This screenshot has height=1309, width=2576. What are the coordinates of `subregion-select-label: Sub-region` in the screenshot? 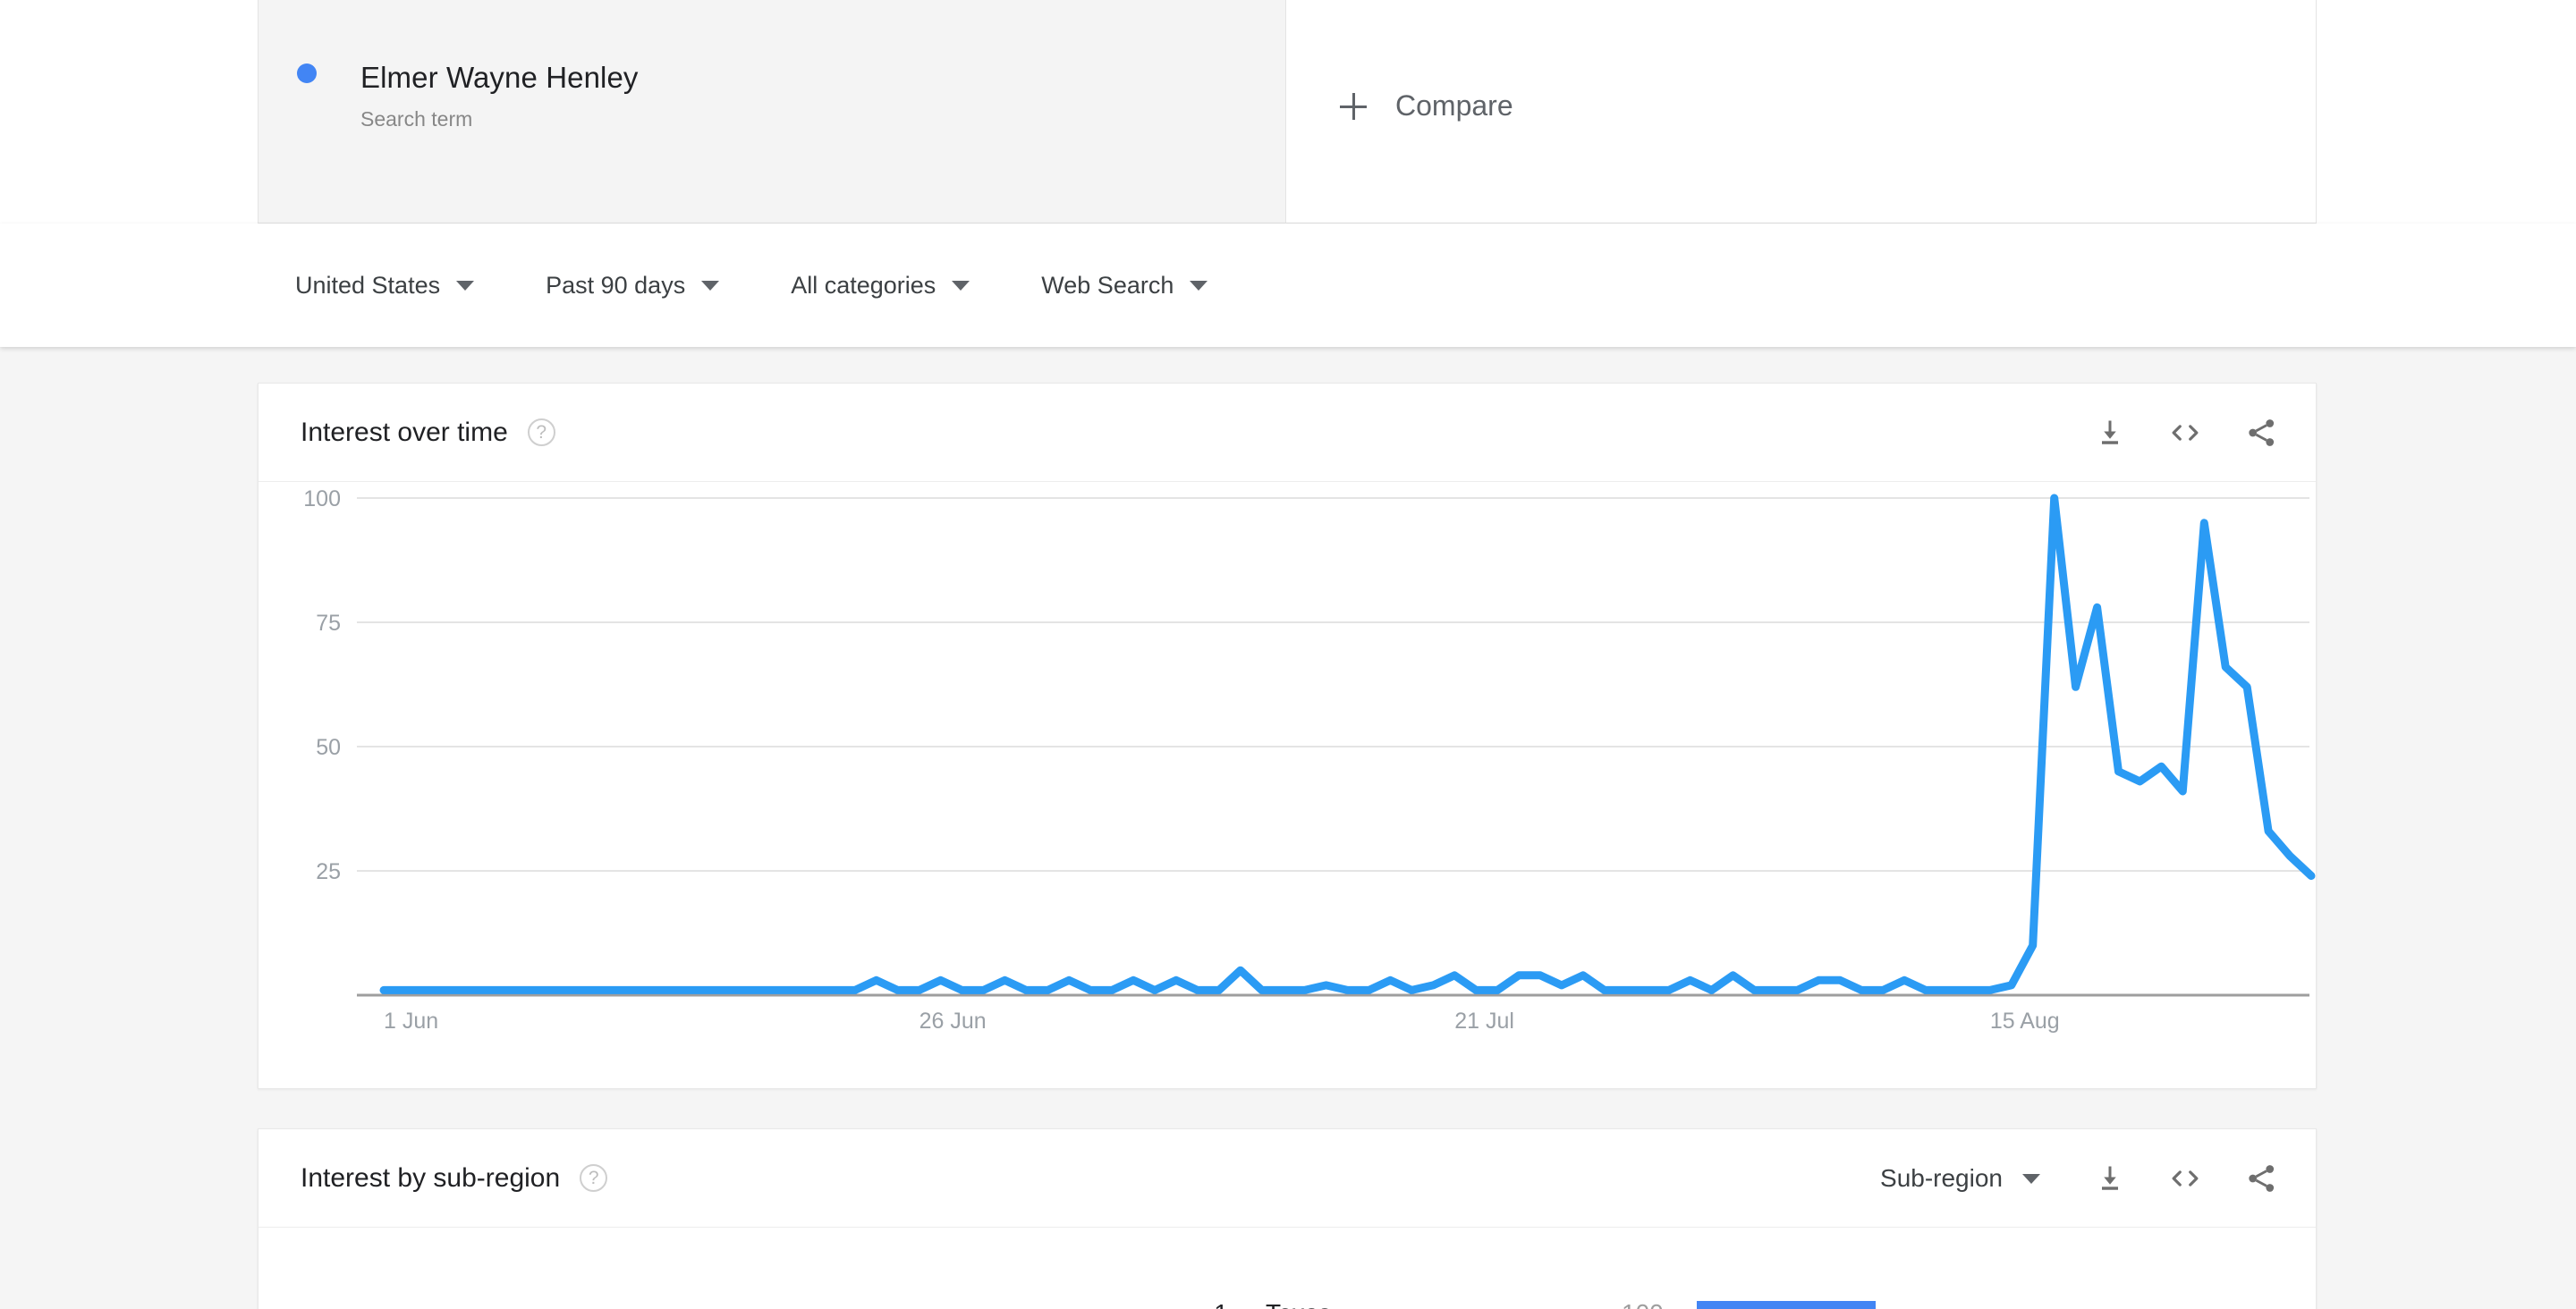 It's located at (1941, 1178).